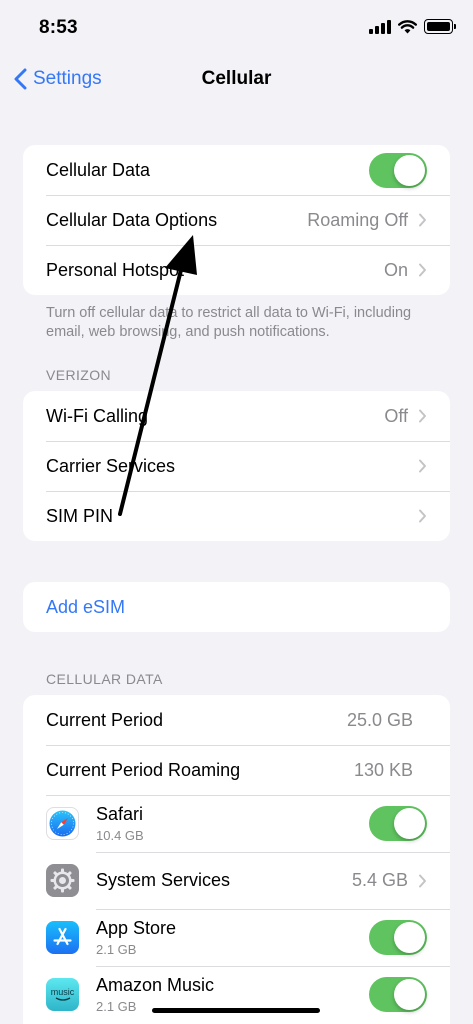 This screenshot has width=473, height=1024. What do you see at coordinates (236, 270) in the screenshot?
I see `personal-hotspot-row: Personal Hotspot On` at bounding box center [236, 270].